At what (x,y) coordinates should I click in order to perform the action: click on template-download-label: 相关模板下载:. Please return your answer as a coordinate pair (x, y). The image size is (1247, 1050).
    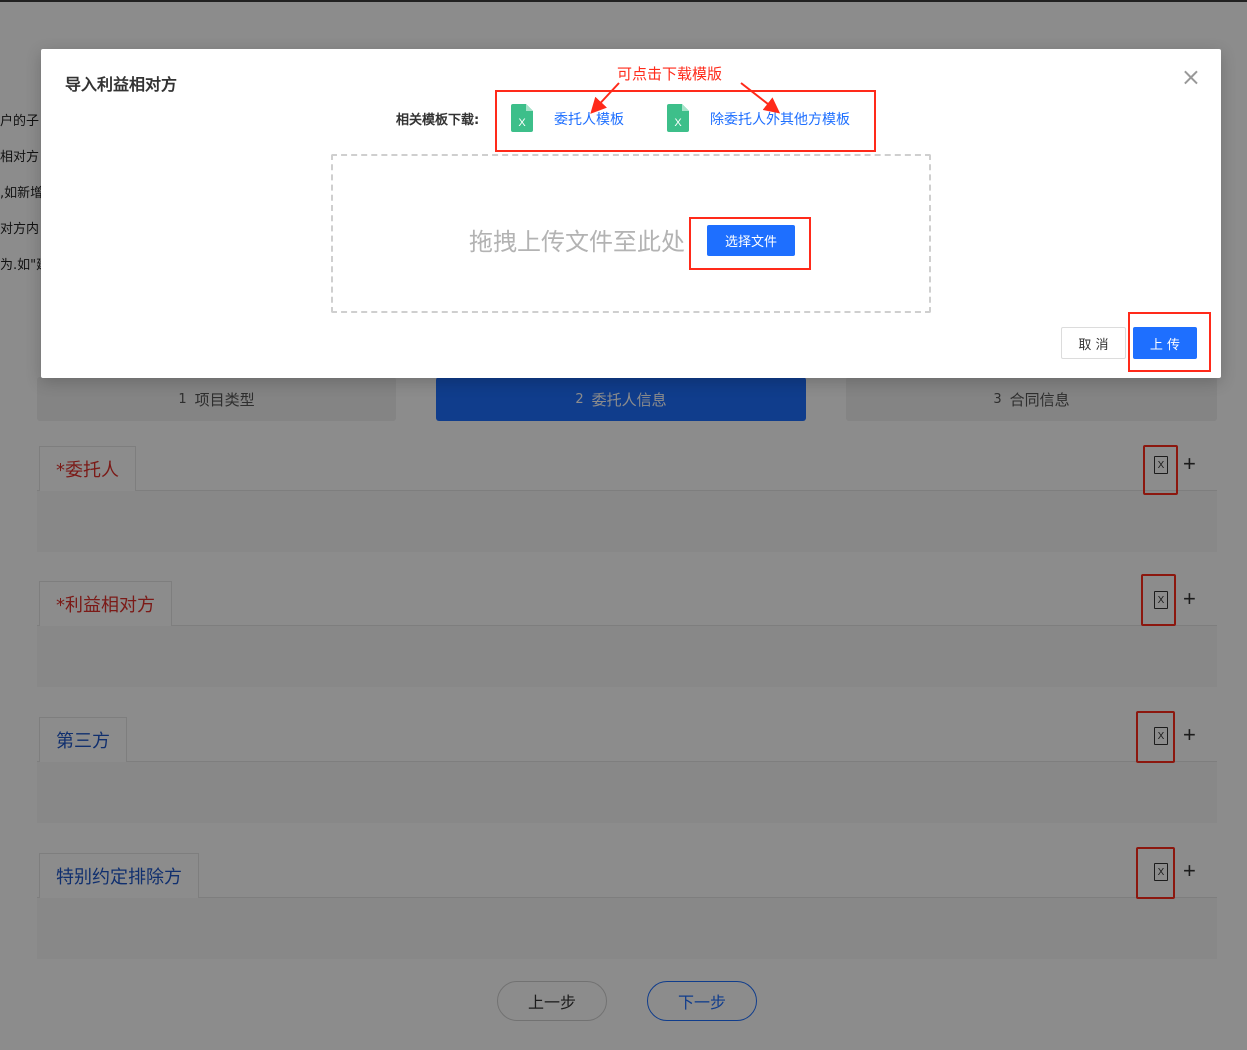
    Looking at the image, I should click on (438, 120).